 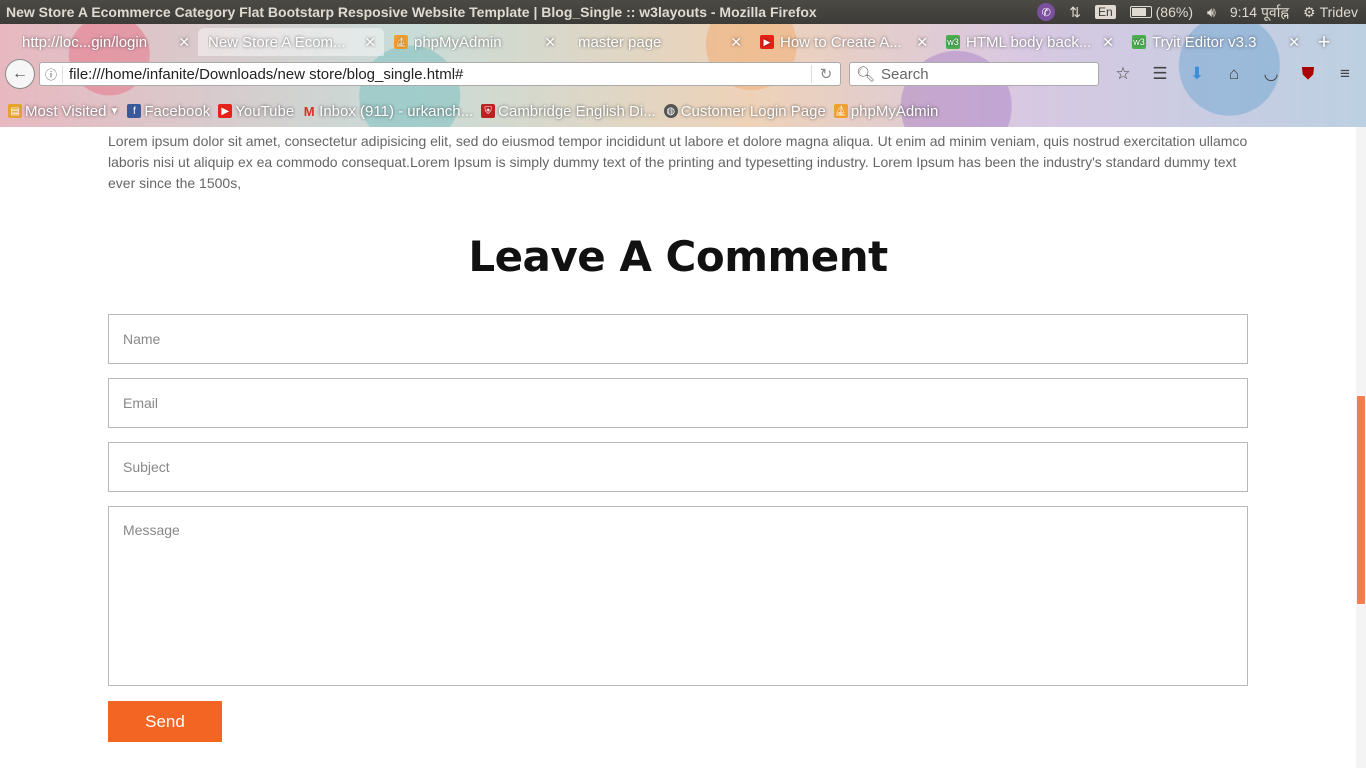 I want to click on search-icon: 🔍︎, so click(x=866, y=74).